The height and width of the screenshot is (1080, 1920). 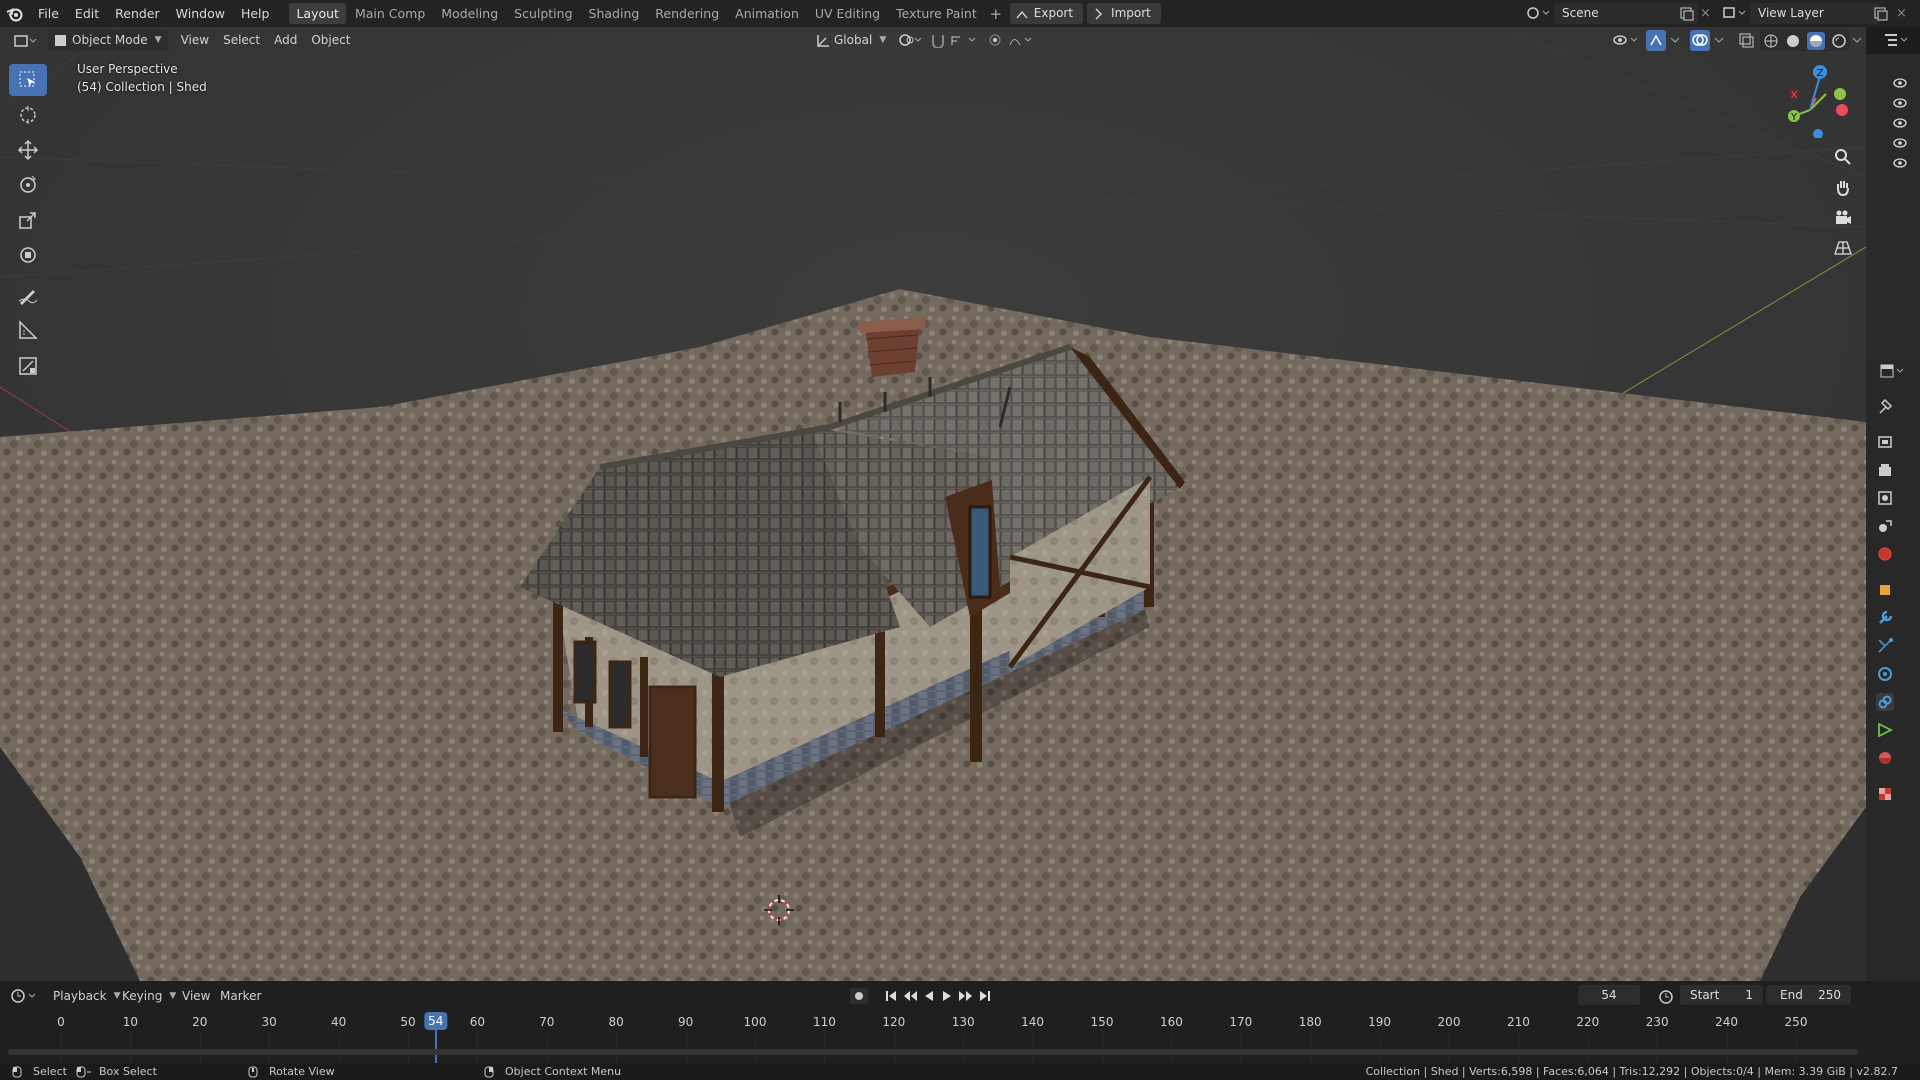 I want to click on view-layer-browse-icon, so click(x=1735, y=13).